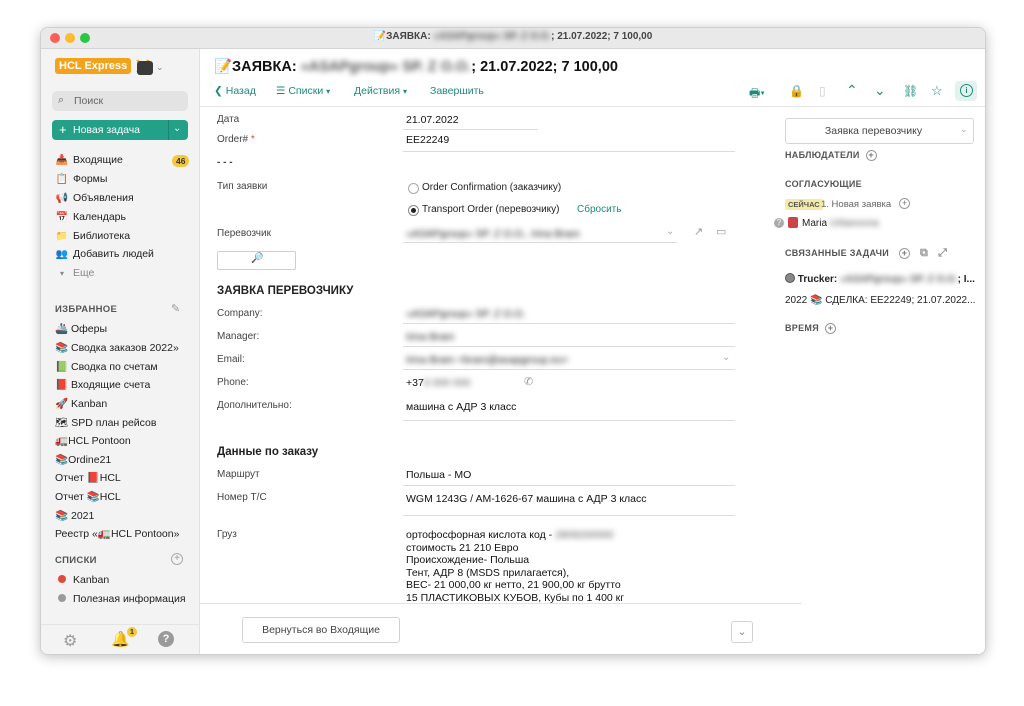 This screenshot has height=706, width=1024. I want to click on carrier-chevron-down-icon: ⌄, so click(670, 231).